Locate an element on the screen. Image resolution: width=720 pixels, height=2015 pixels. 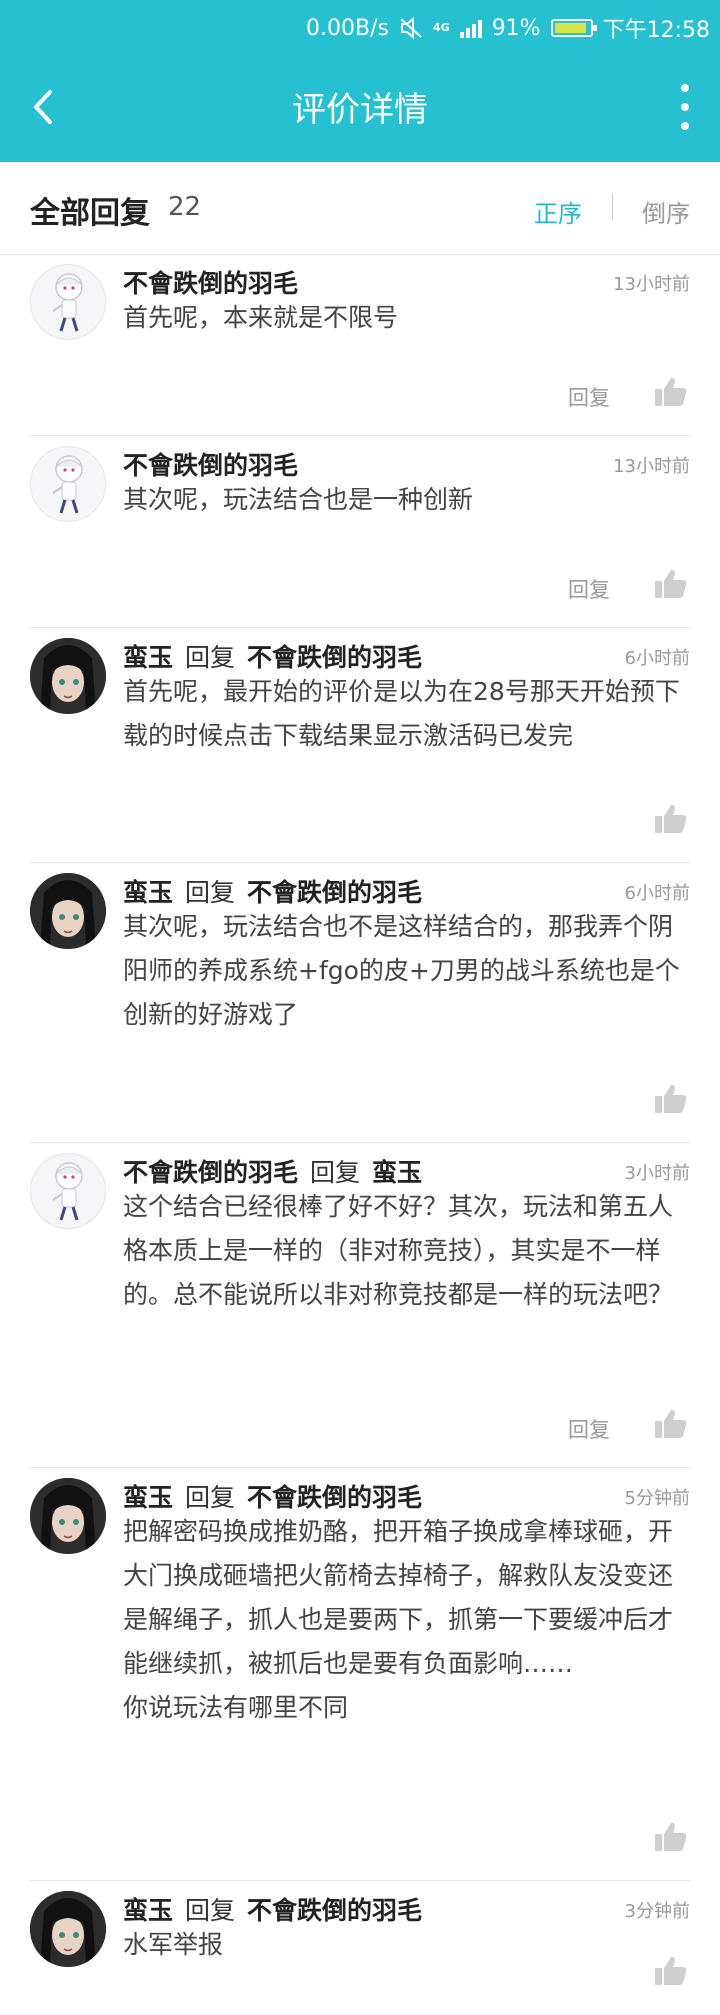
sort-ascending-button: 正序 is located at coordinates (558, 211).